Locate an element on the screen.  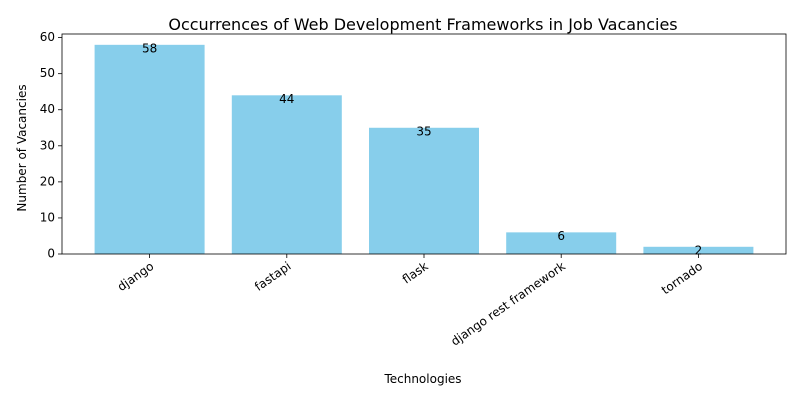
y-tick-label: 30 is located at coordinates (47, 145).